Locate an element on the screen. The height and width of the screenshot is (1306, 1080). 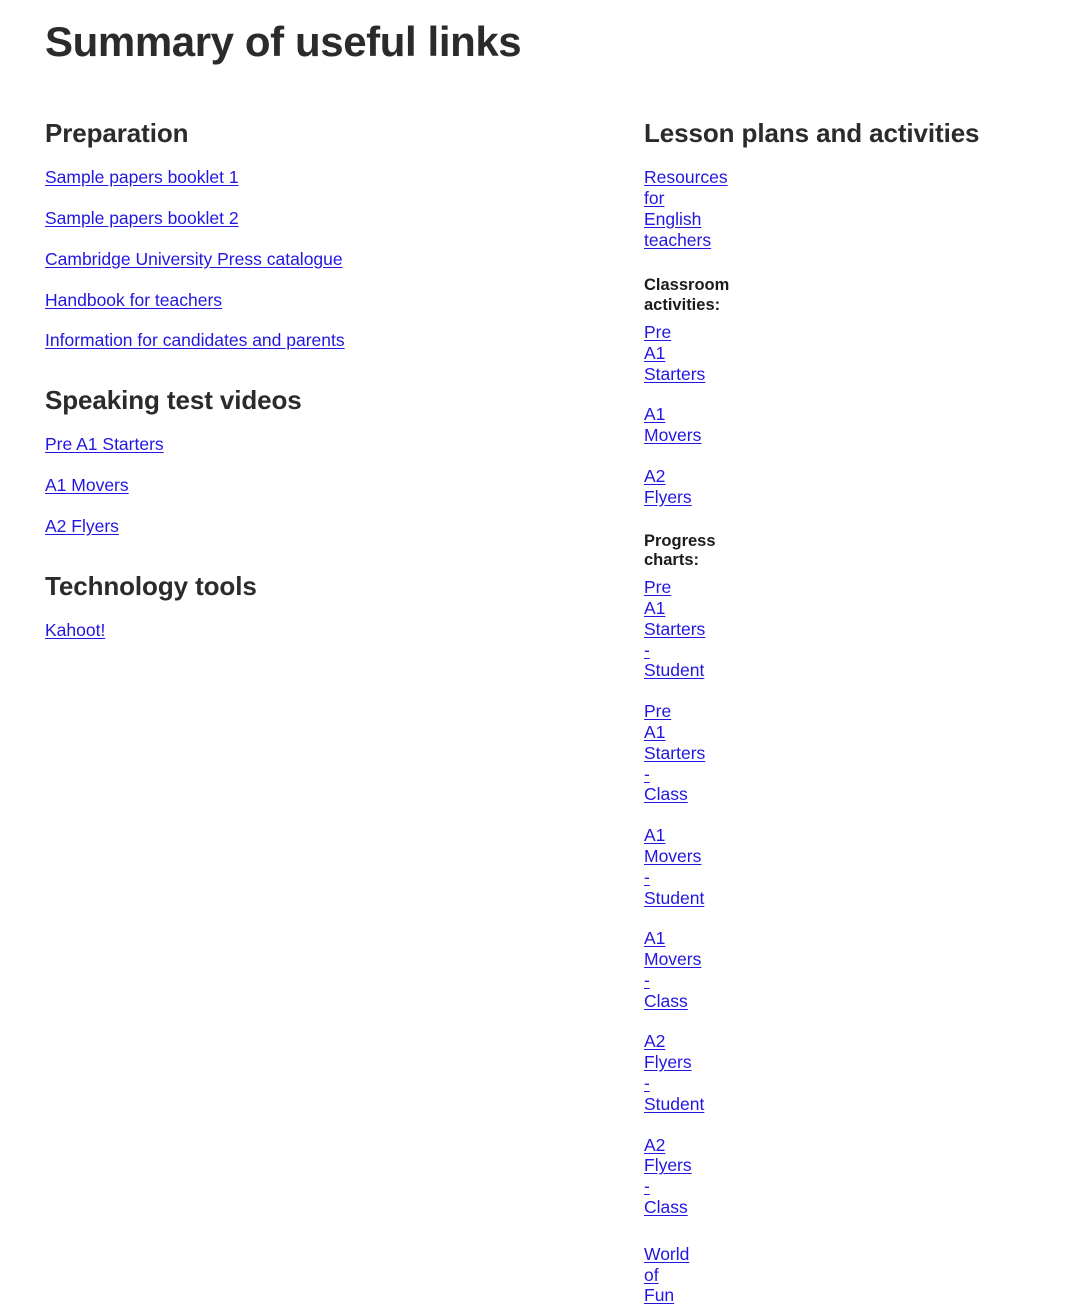
link-resources-for-english-teachers: Resources for English teachers is located at coordinates (686, 208).